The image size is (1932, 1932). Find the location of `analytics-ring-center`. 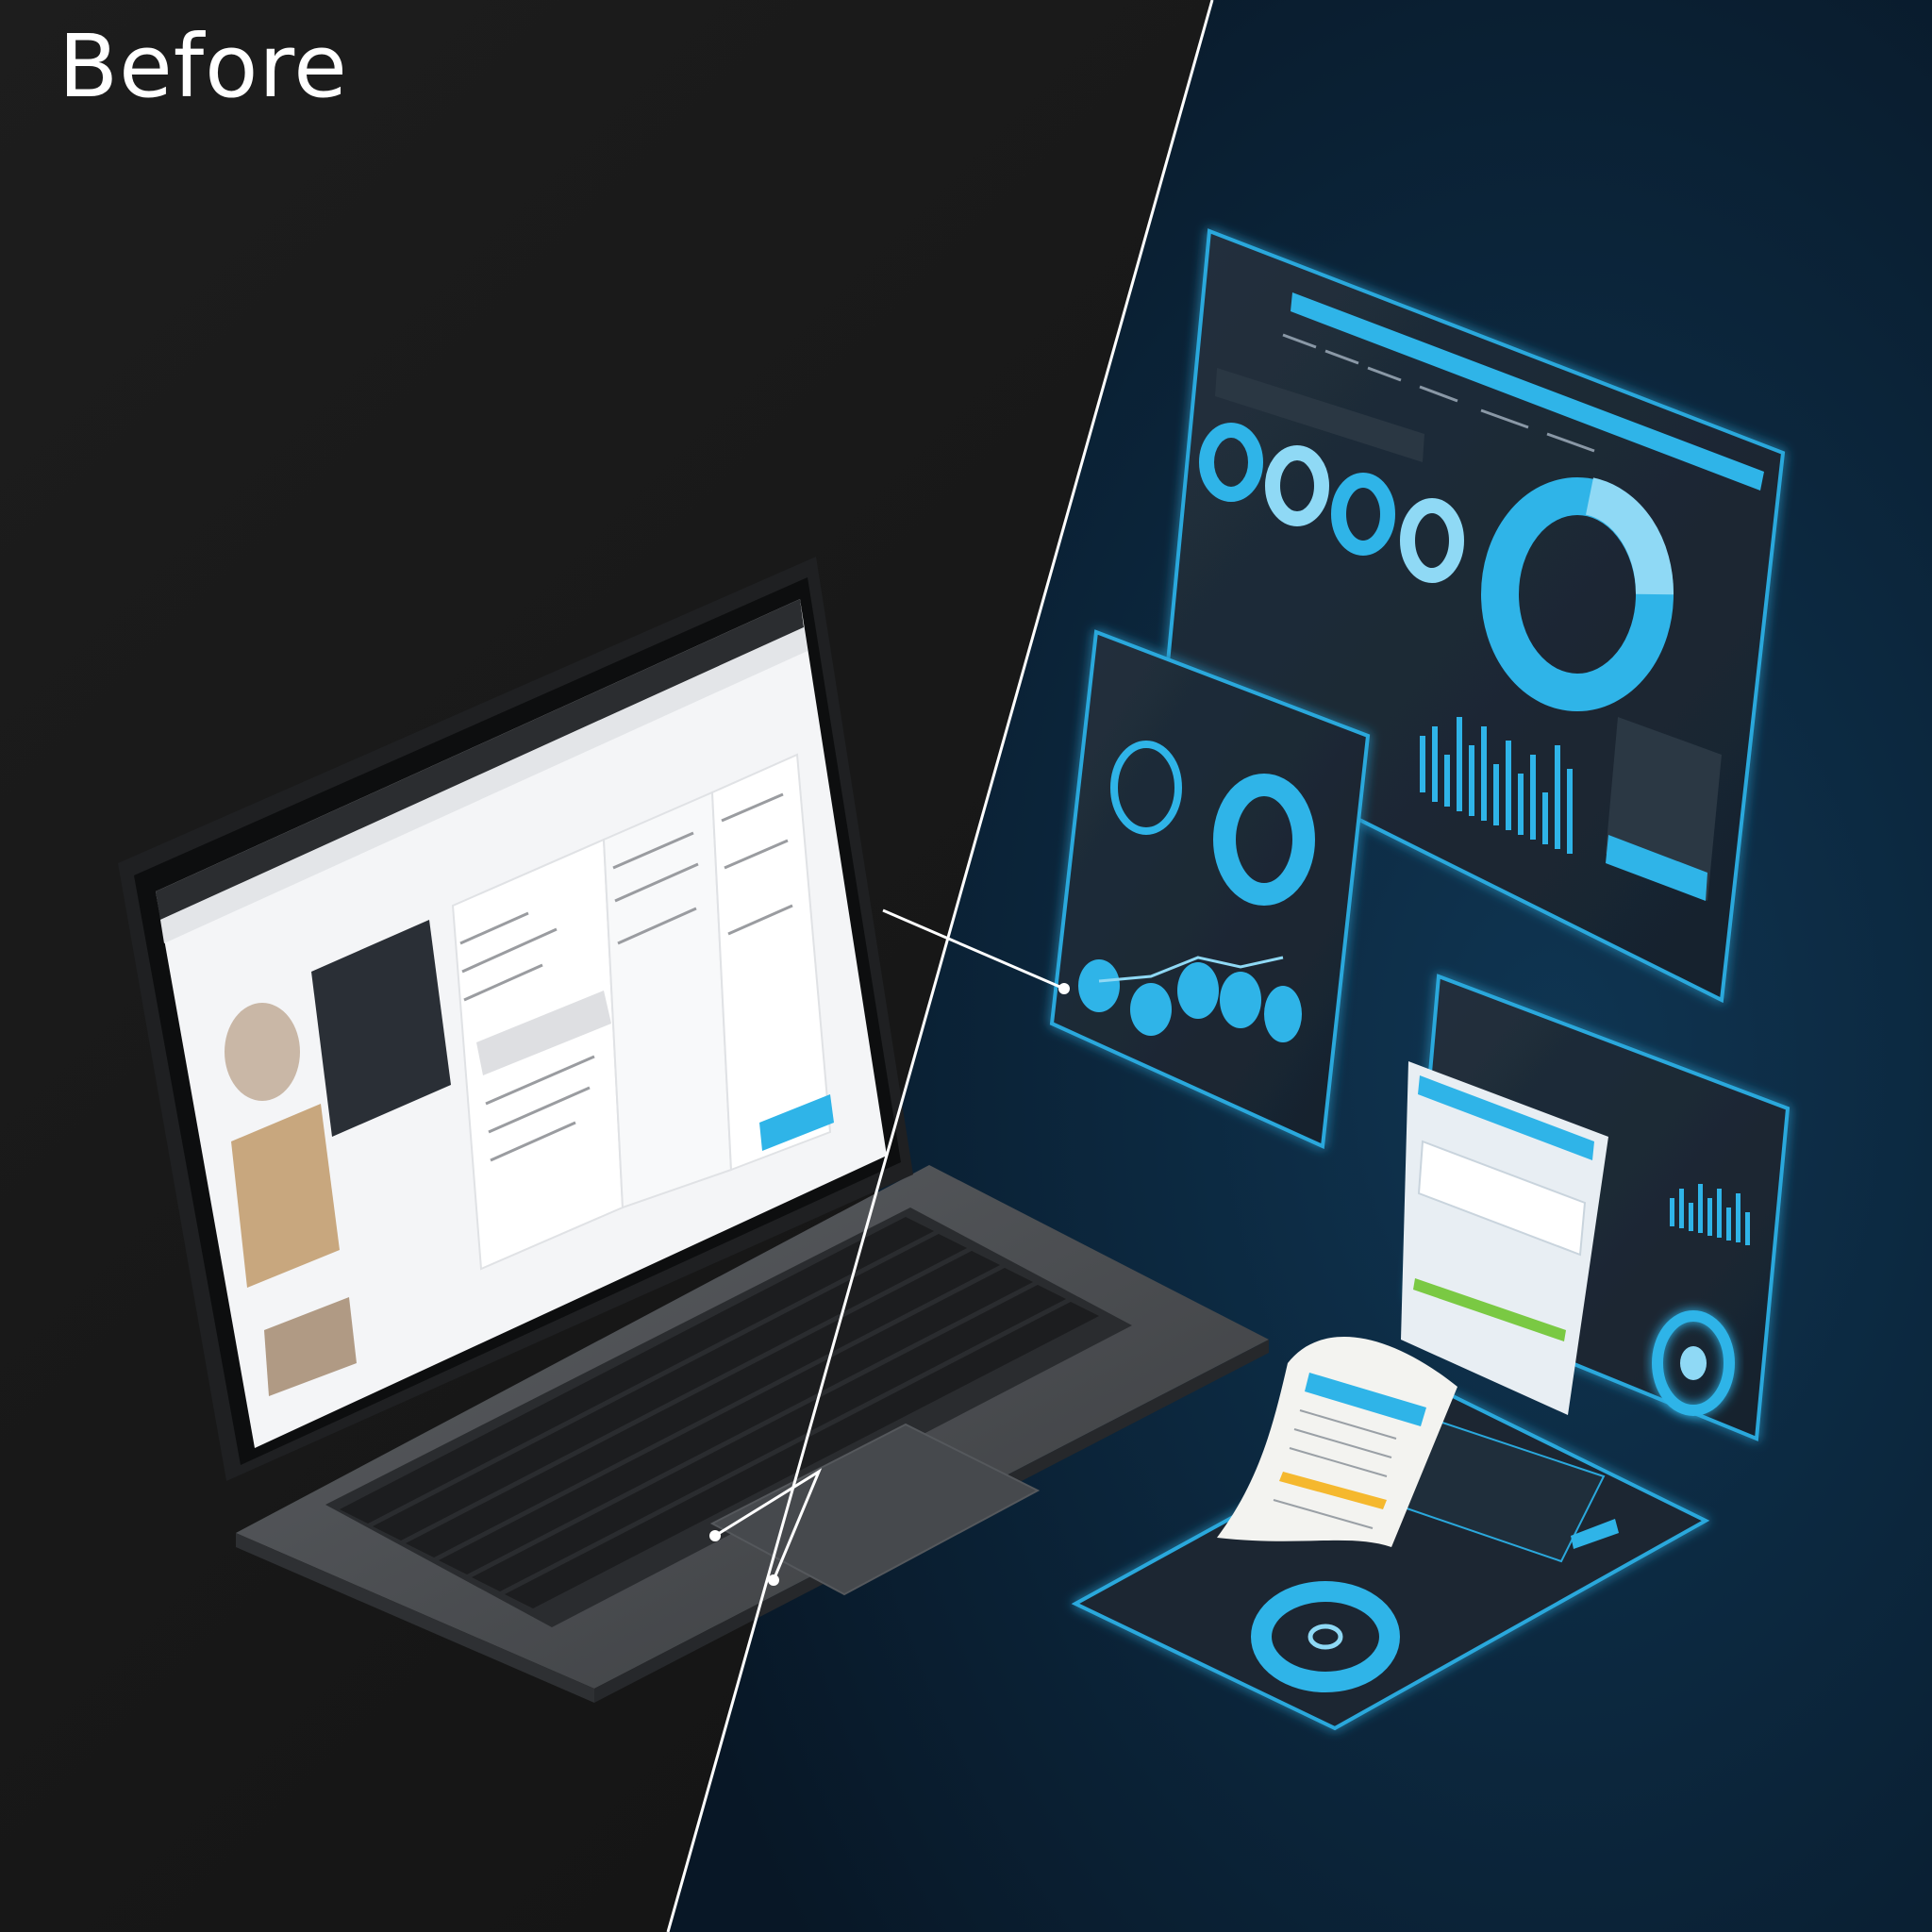

analytics-ring-center is located at coordinates (1694, 1363).